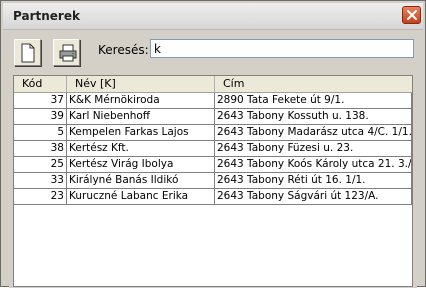 The height and width of the screenshot is (288, 426). Describe the element at coordinates (141, 101) in the screenshot. I see `cell-nev: K&K Mérnökiroda` at that location.